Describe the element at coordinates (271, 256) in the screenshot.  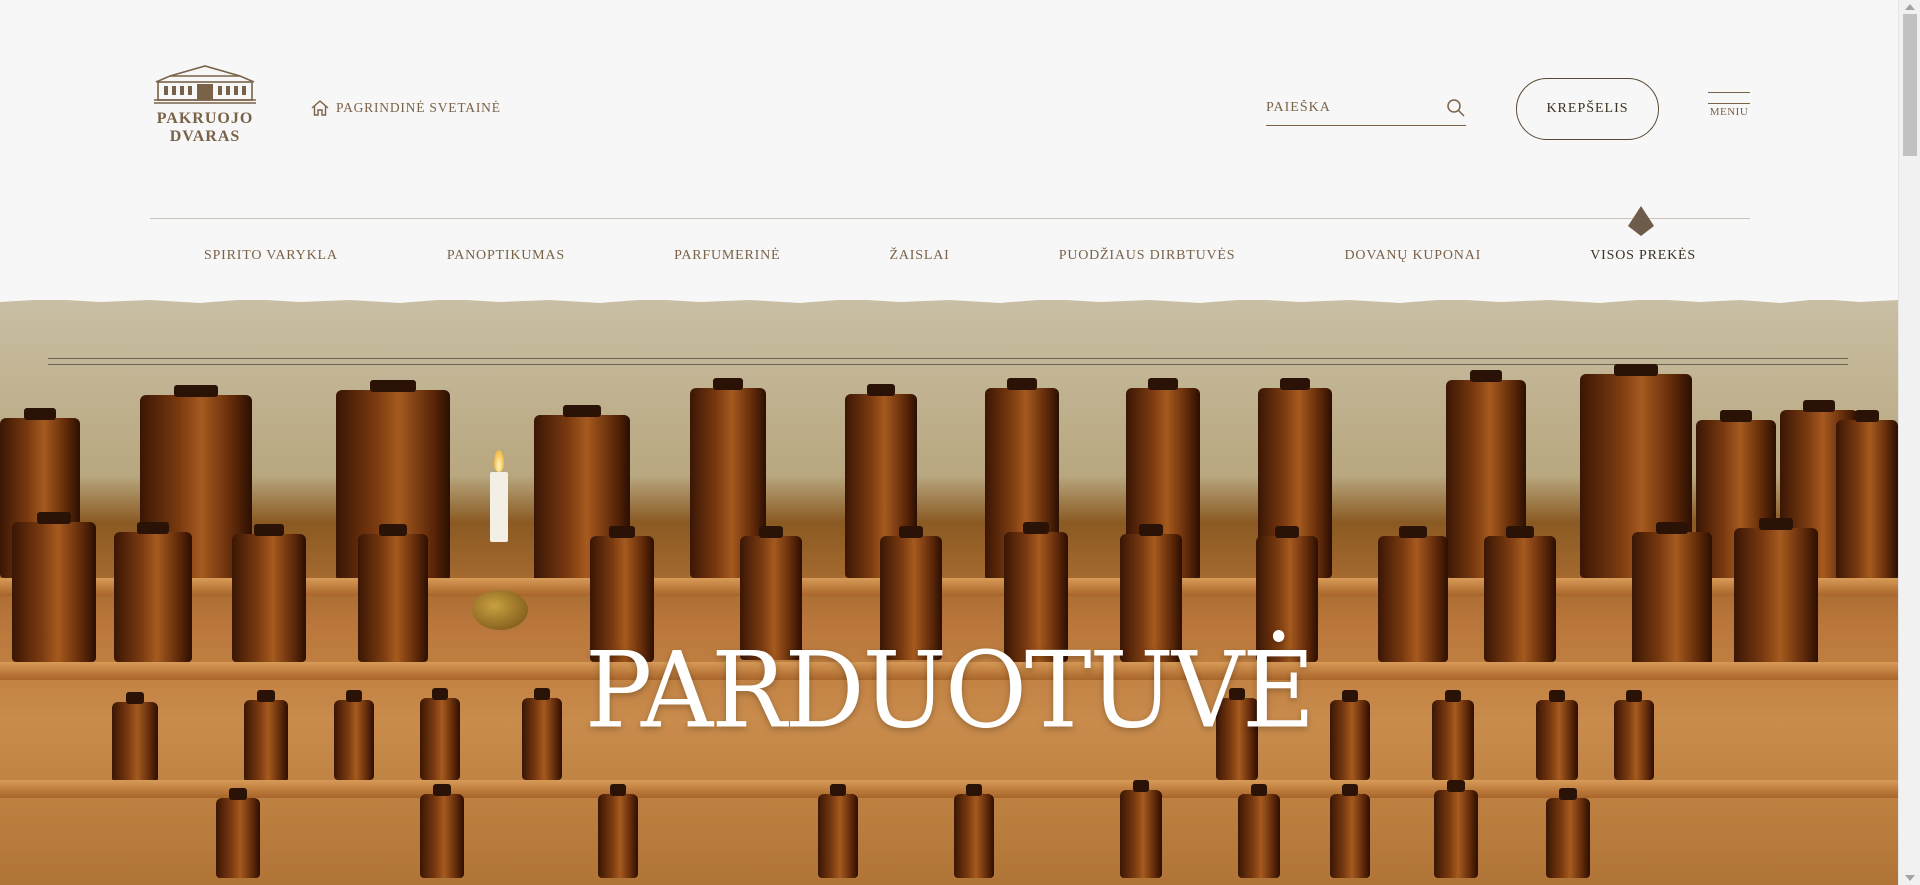
I see `nav-item-spirito-varykla: SPIRITO VARYKLA` at that location.